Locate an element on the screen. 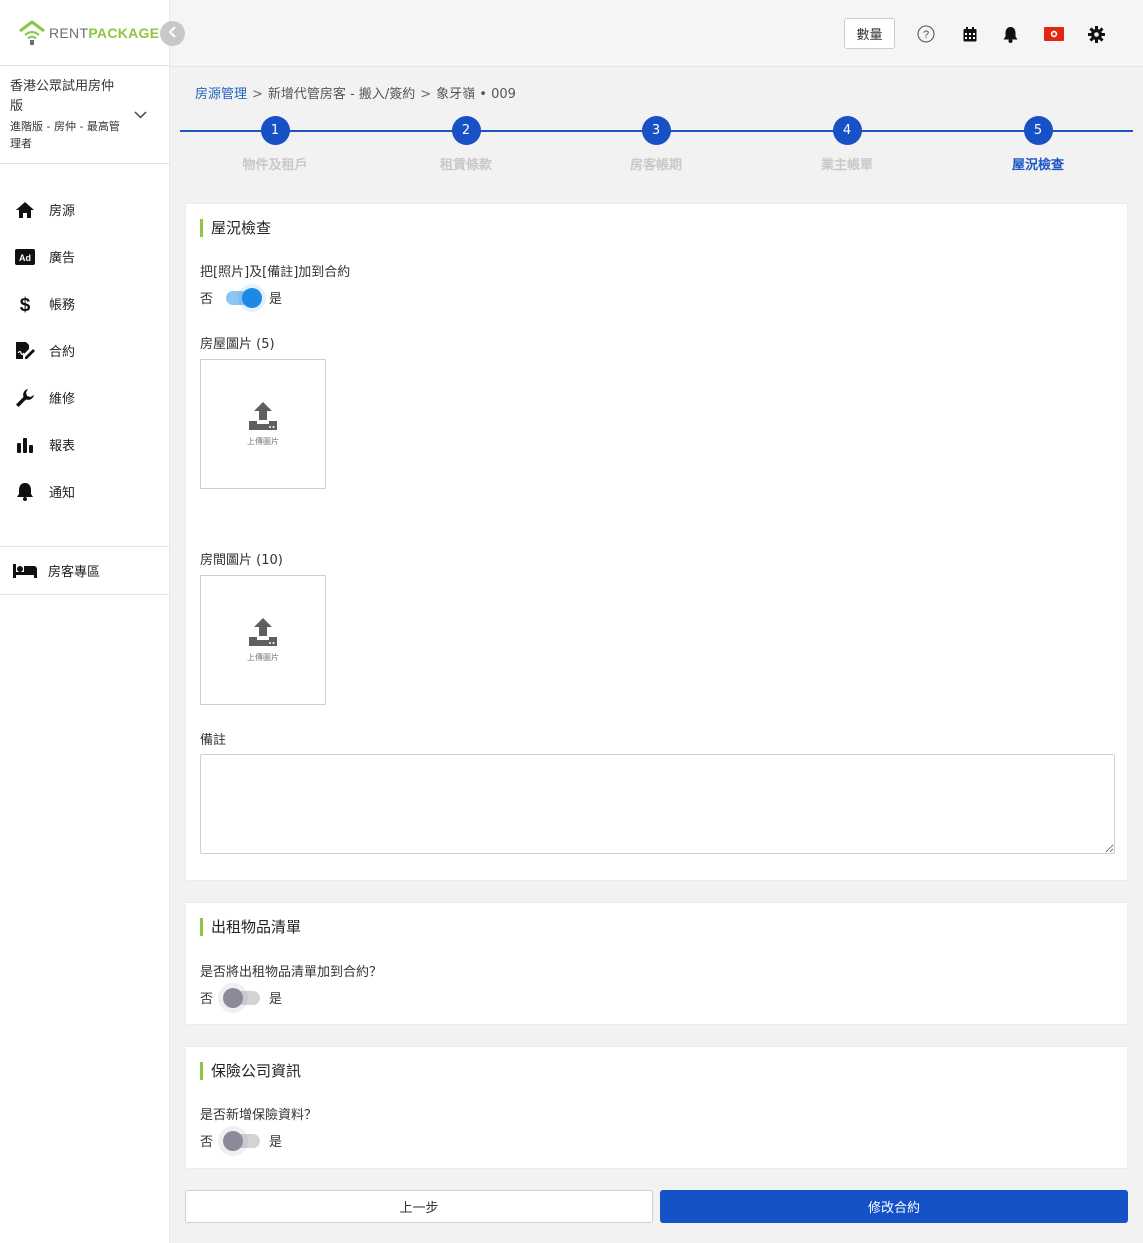 This screenshot has height=1243, width=1143. remarks-label: 備註 is located at coordinates (213, 740).